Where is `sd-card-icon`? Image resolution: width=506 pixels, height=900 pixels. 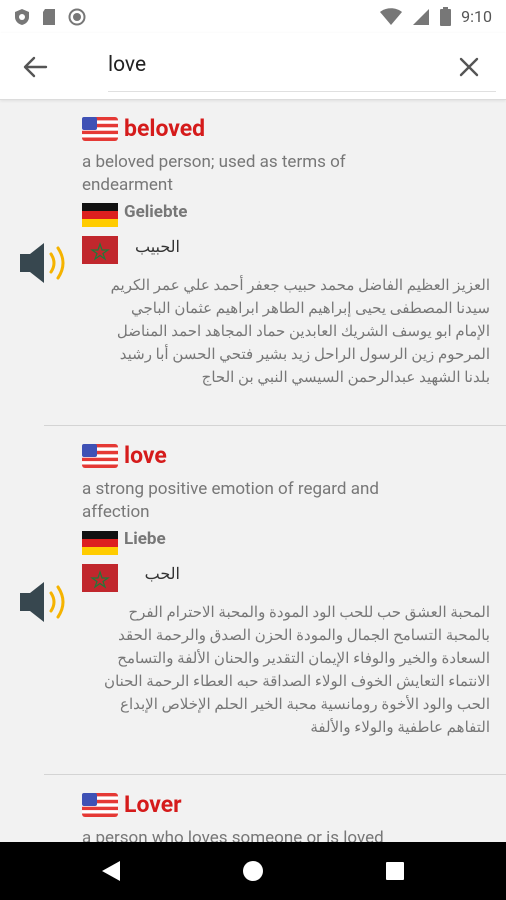 sd-card-icon is located at coordinates (49, 16).